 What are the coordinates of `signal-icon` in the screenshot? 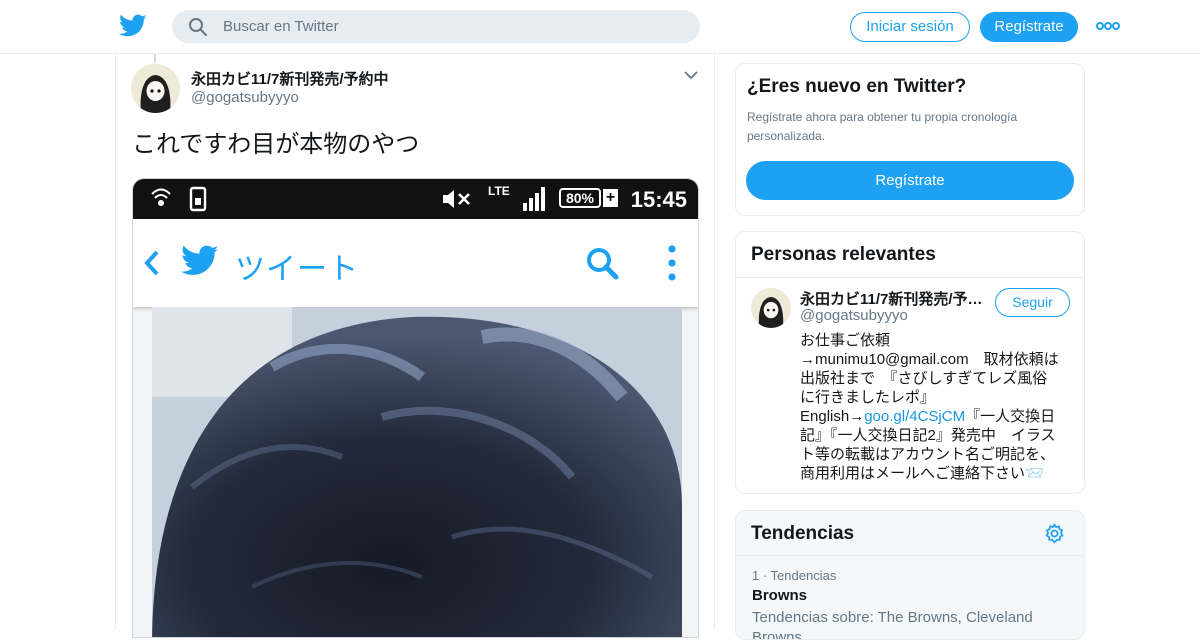 It's located at (534, 199).